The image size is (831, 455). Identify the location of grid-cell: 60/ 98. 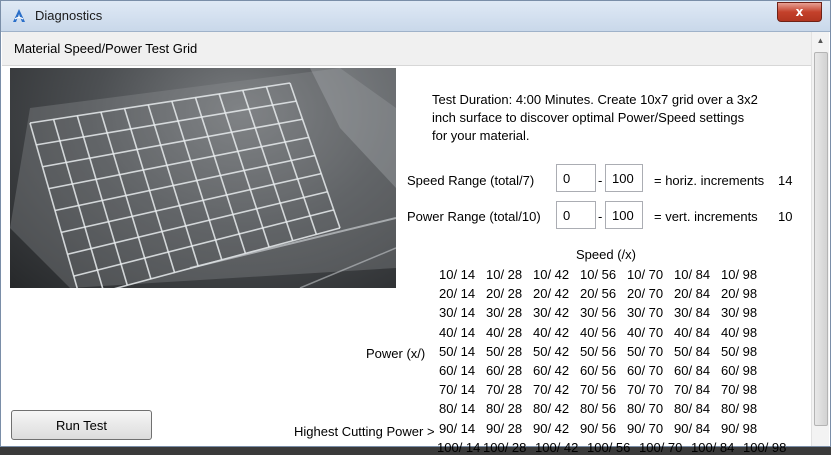
(739, 370).